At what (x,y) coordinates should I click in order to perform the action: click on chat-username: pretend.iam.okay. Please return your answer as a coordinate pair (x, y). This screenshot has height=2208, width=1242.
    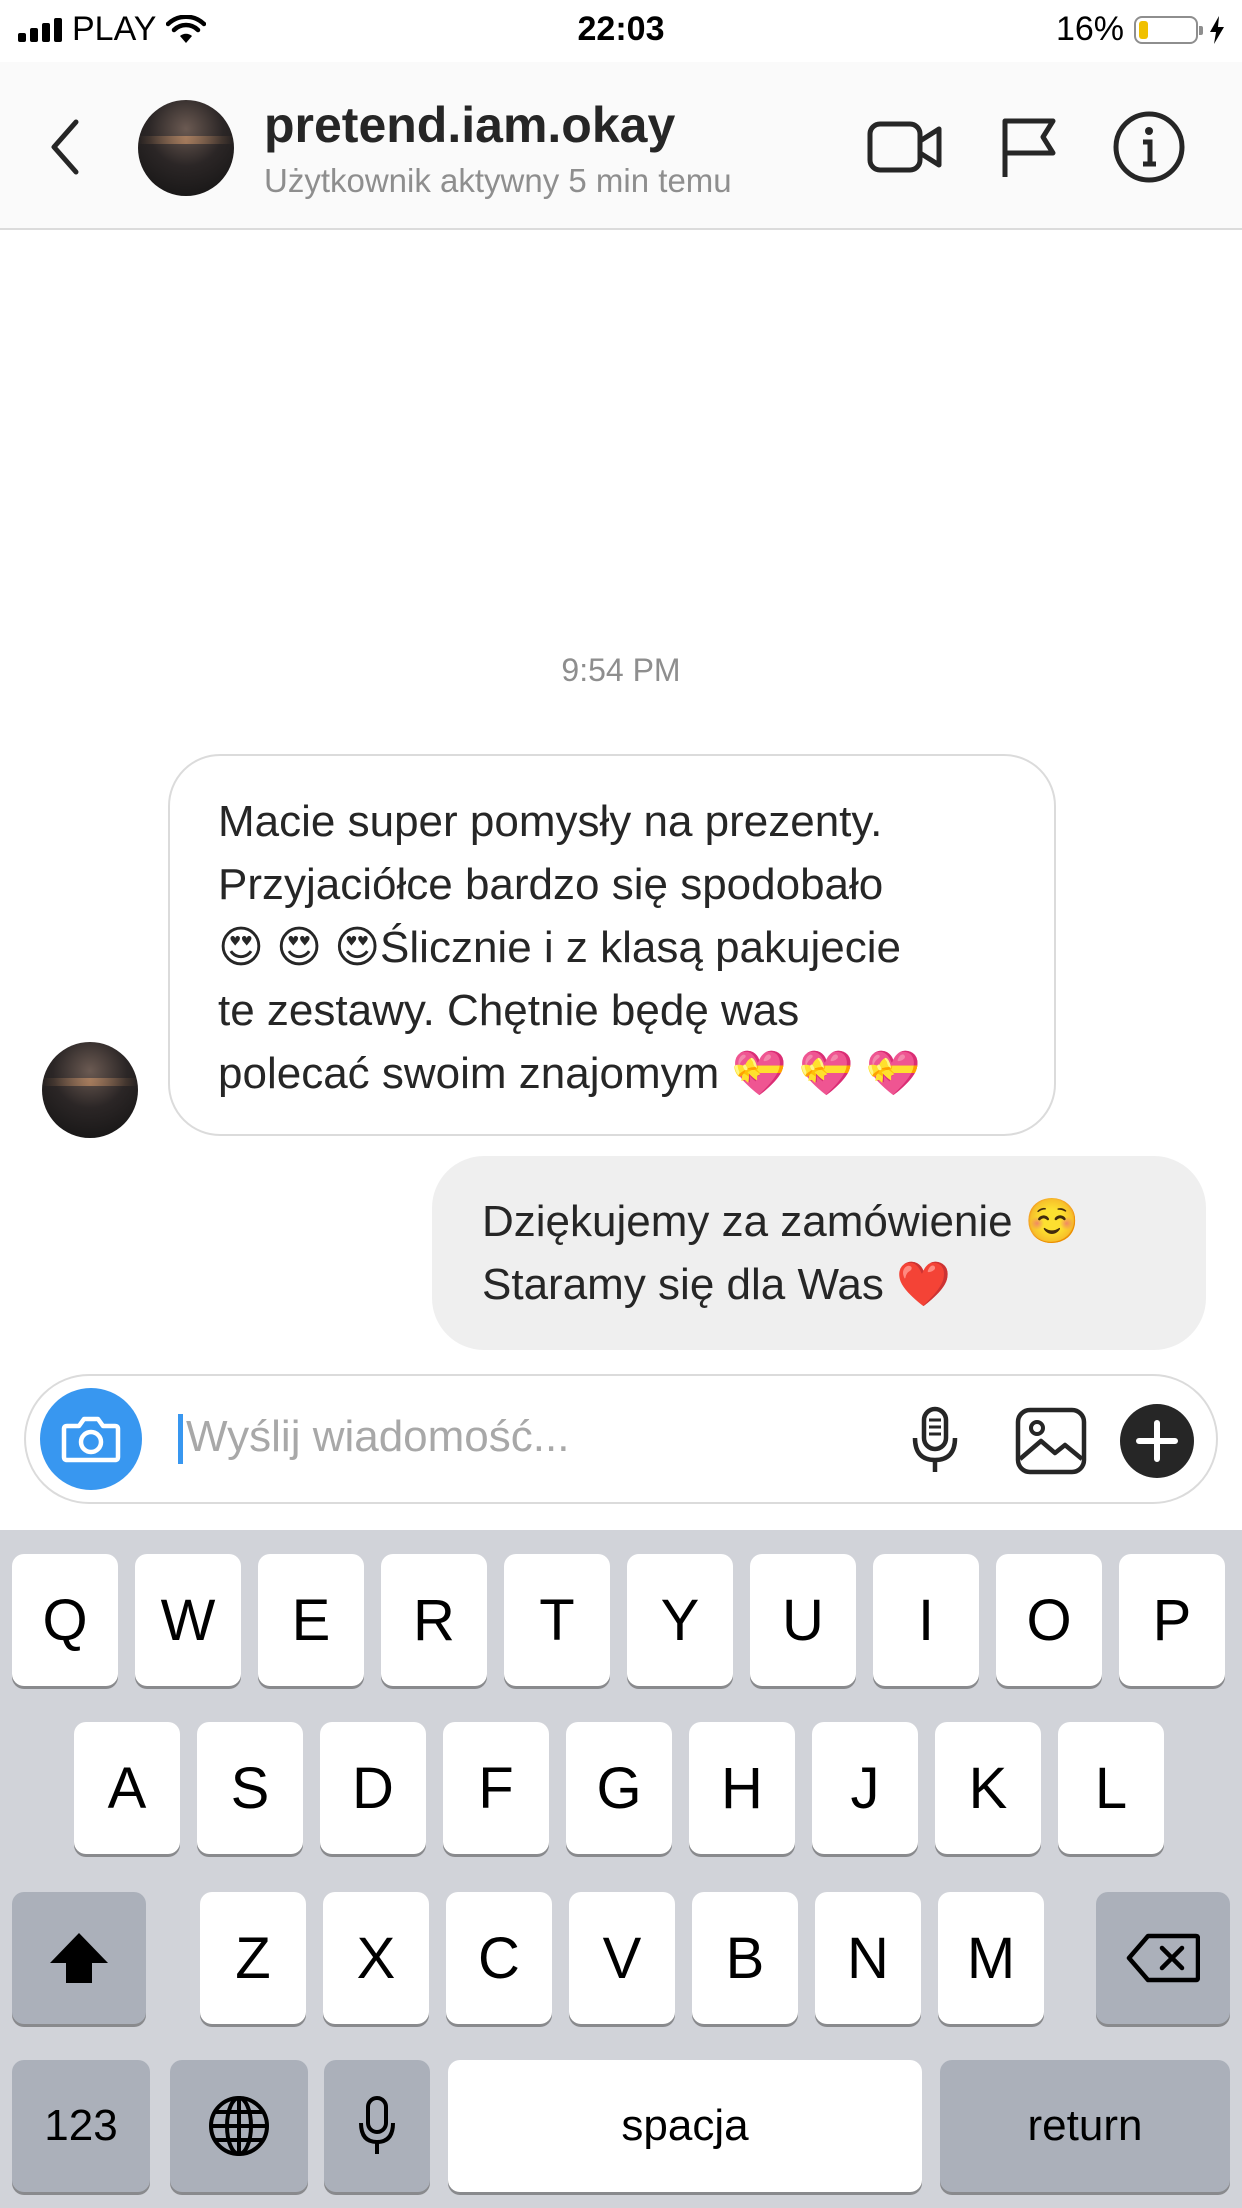
    Looking at the image, I should click on (469, 125).